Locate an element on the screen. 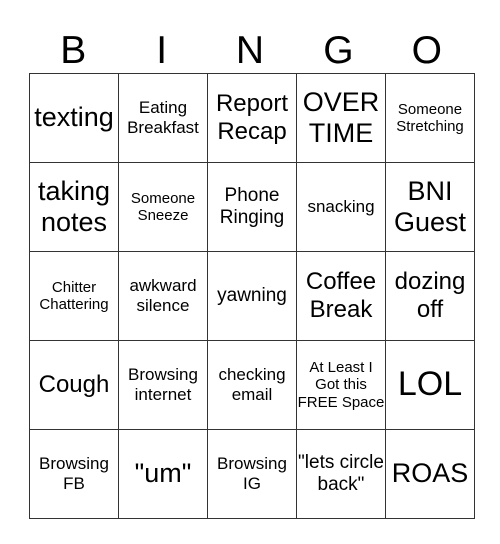 This screenshot has width=500, height=544. bingo-cell: Browsing internet is located at coordinates (163, 385).